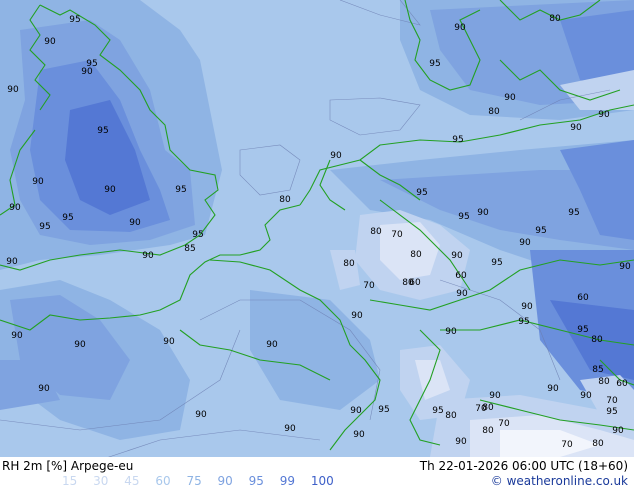 The width and height of the screenshot is (634, 490). I want to click on legend-value: 90, so click(225, 481).